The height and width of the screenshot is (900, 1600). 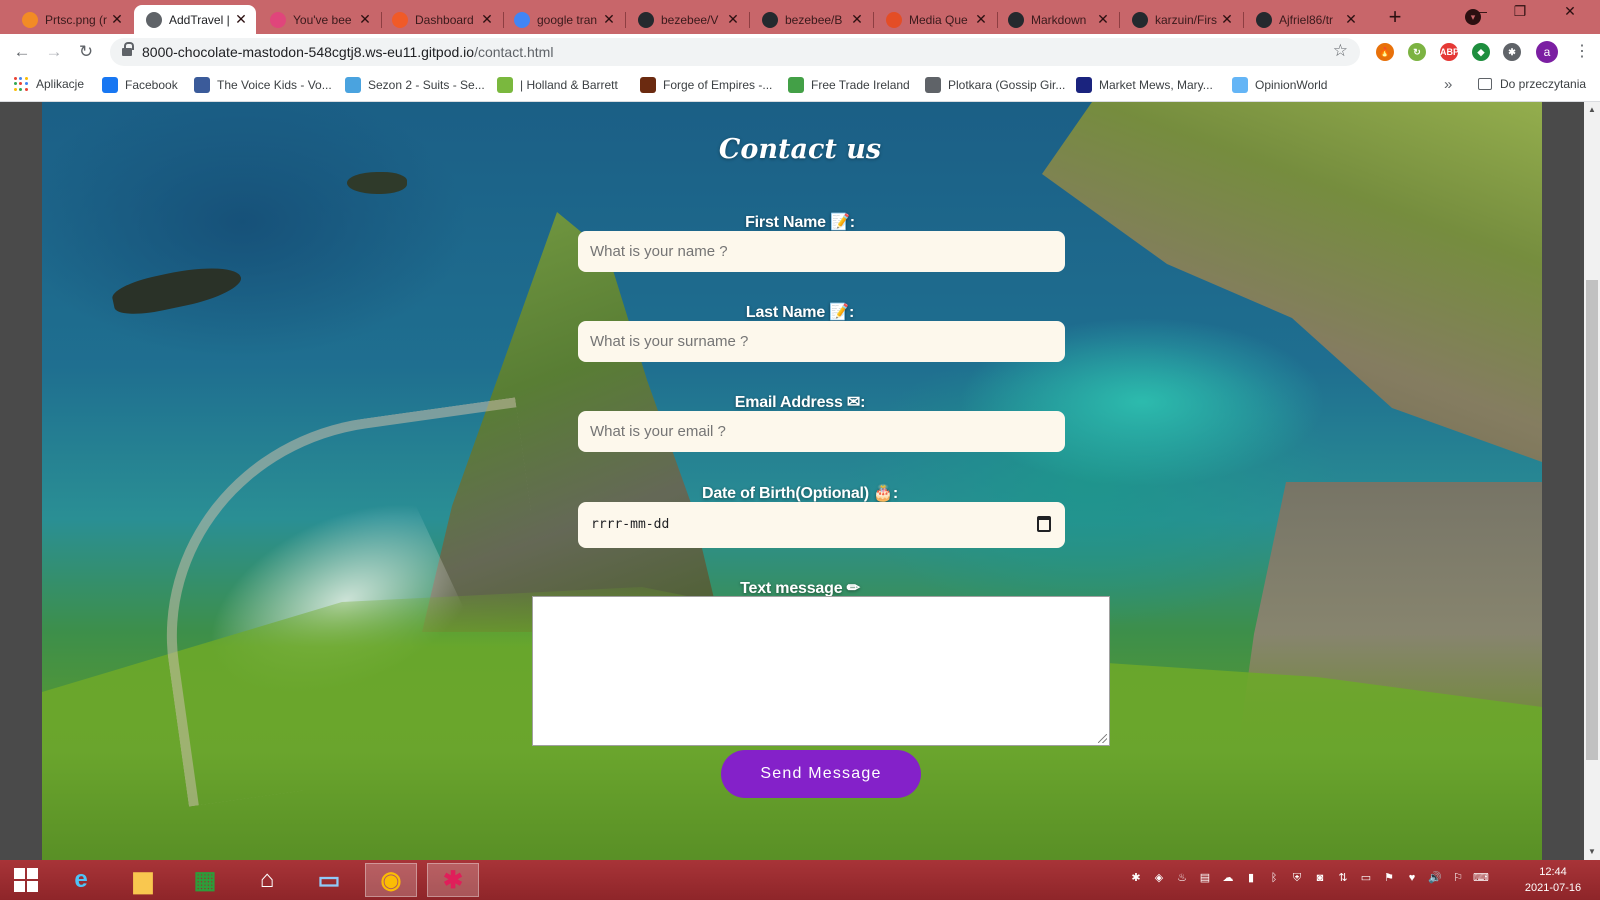 What do you see at coordinates (849, 85) in the screenshot?
I see `bookmark-item: Free Trade Ireland` at bounding box center [849, 85].